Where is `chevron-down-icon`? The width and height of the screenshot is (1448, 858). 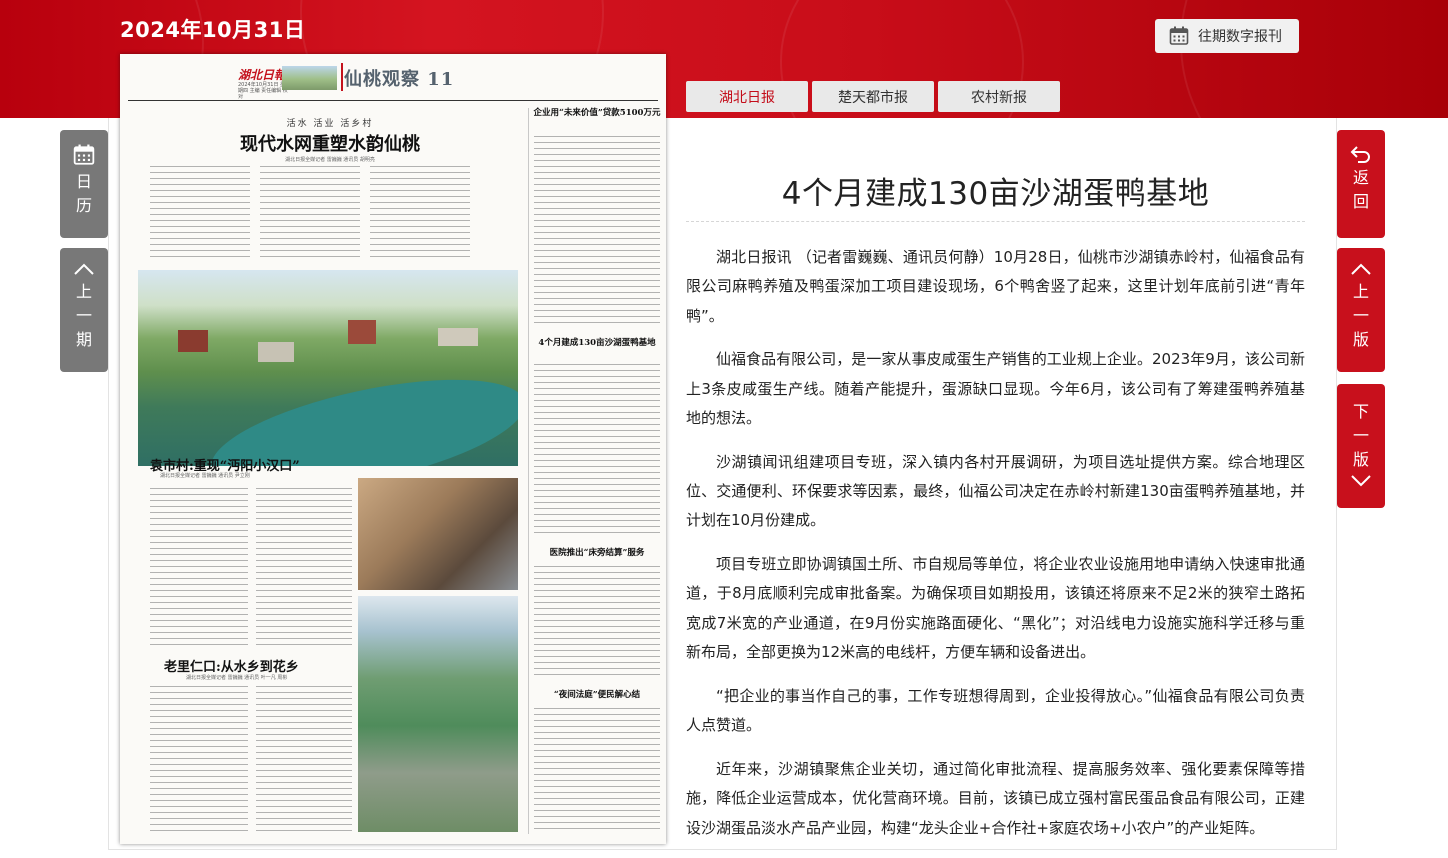
chevron-down-icon is located at coordinates (1361, 481).